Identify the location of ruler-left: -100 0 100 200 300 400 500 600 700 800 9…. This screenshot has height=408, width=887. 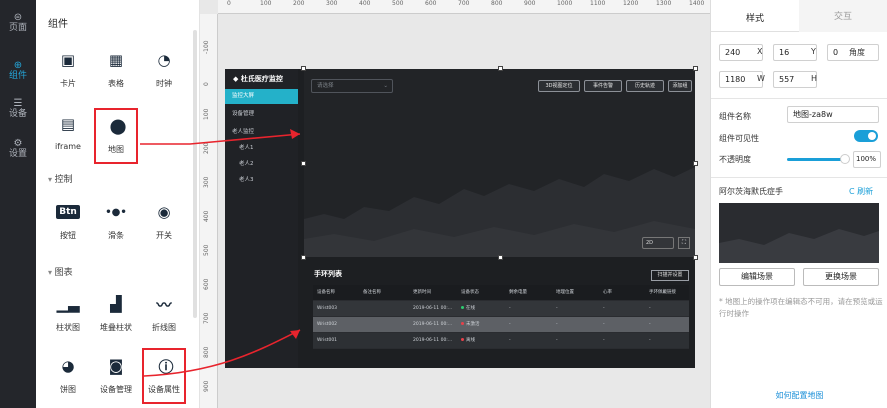
(209, 211).